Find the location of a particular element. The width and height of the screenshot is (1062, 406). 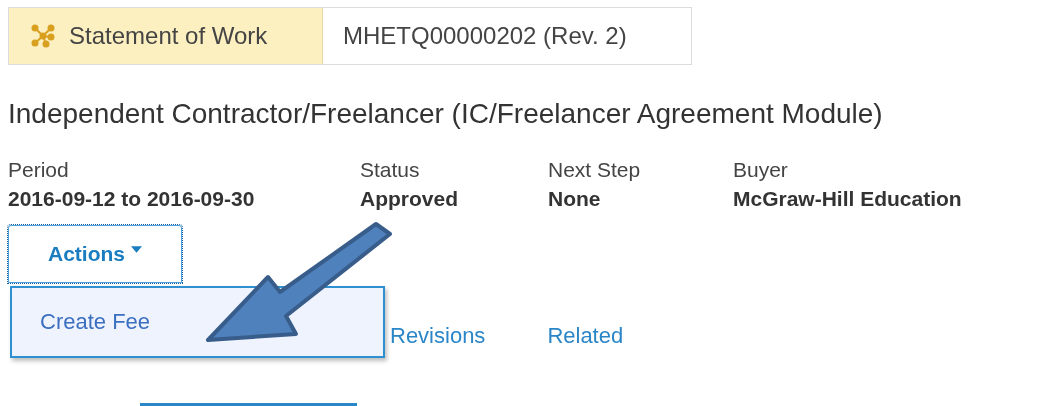

field-label: Status is located at coordinates (390, 170).